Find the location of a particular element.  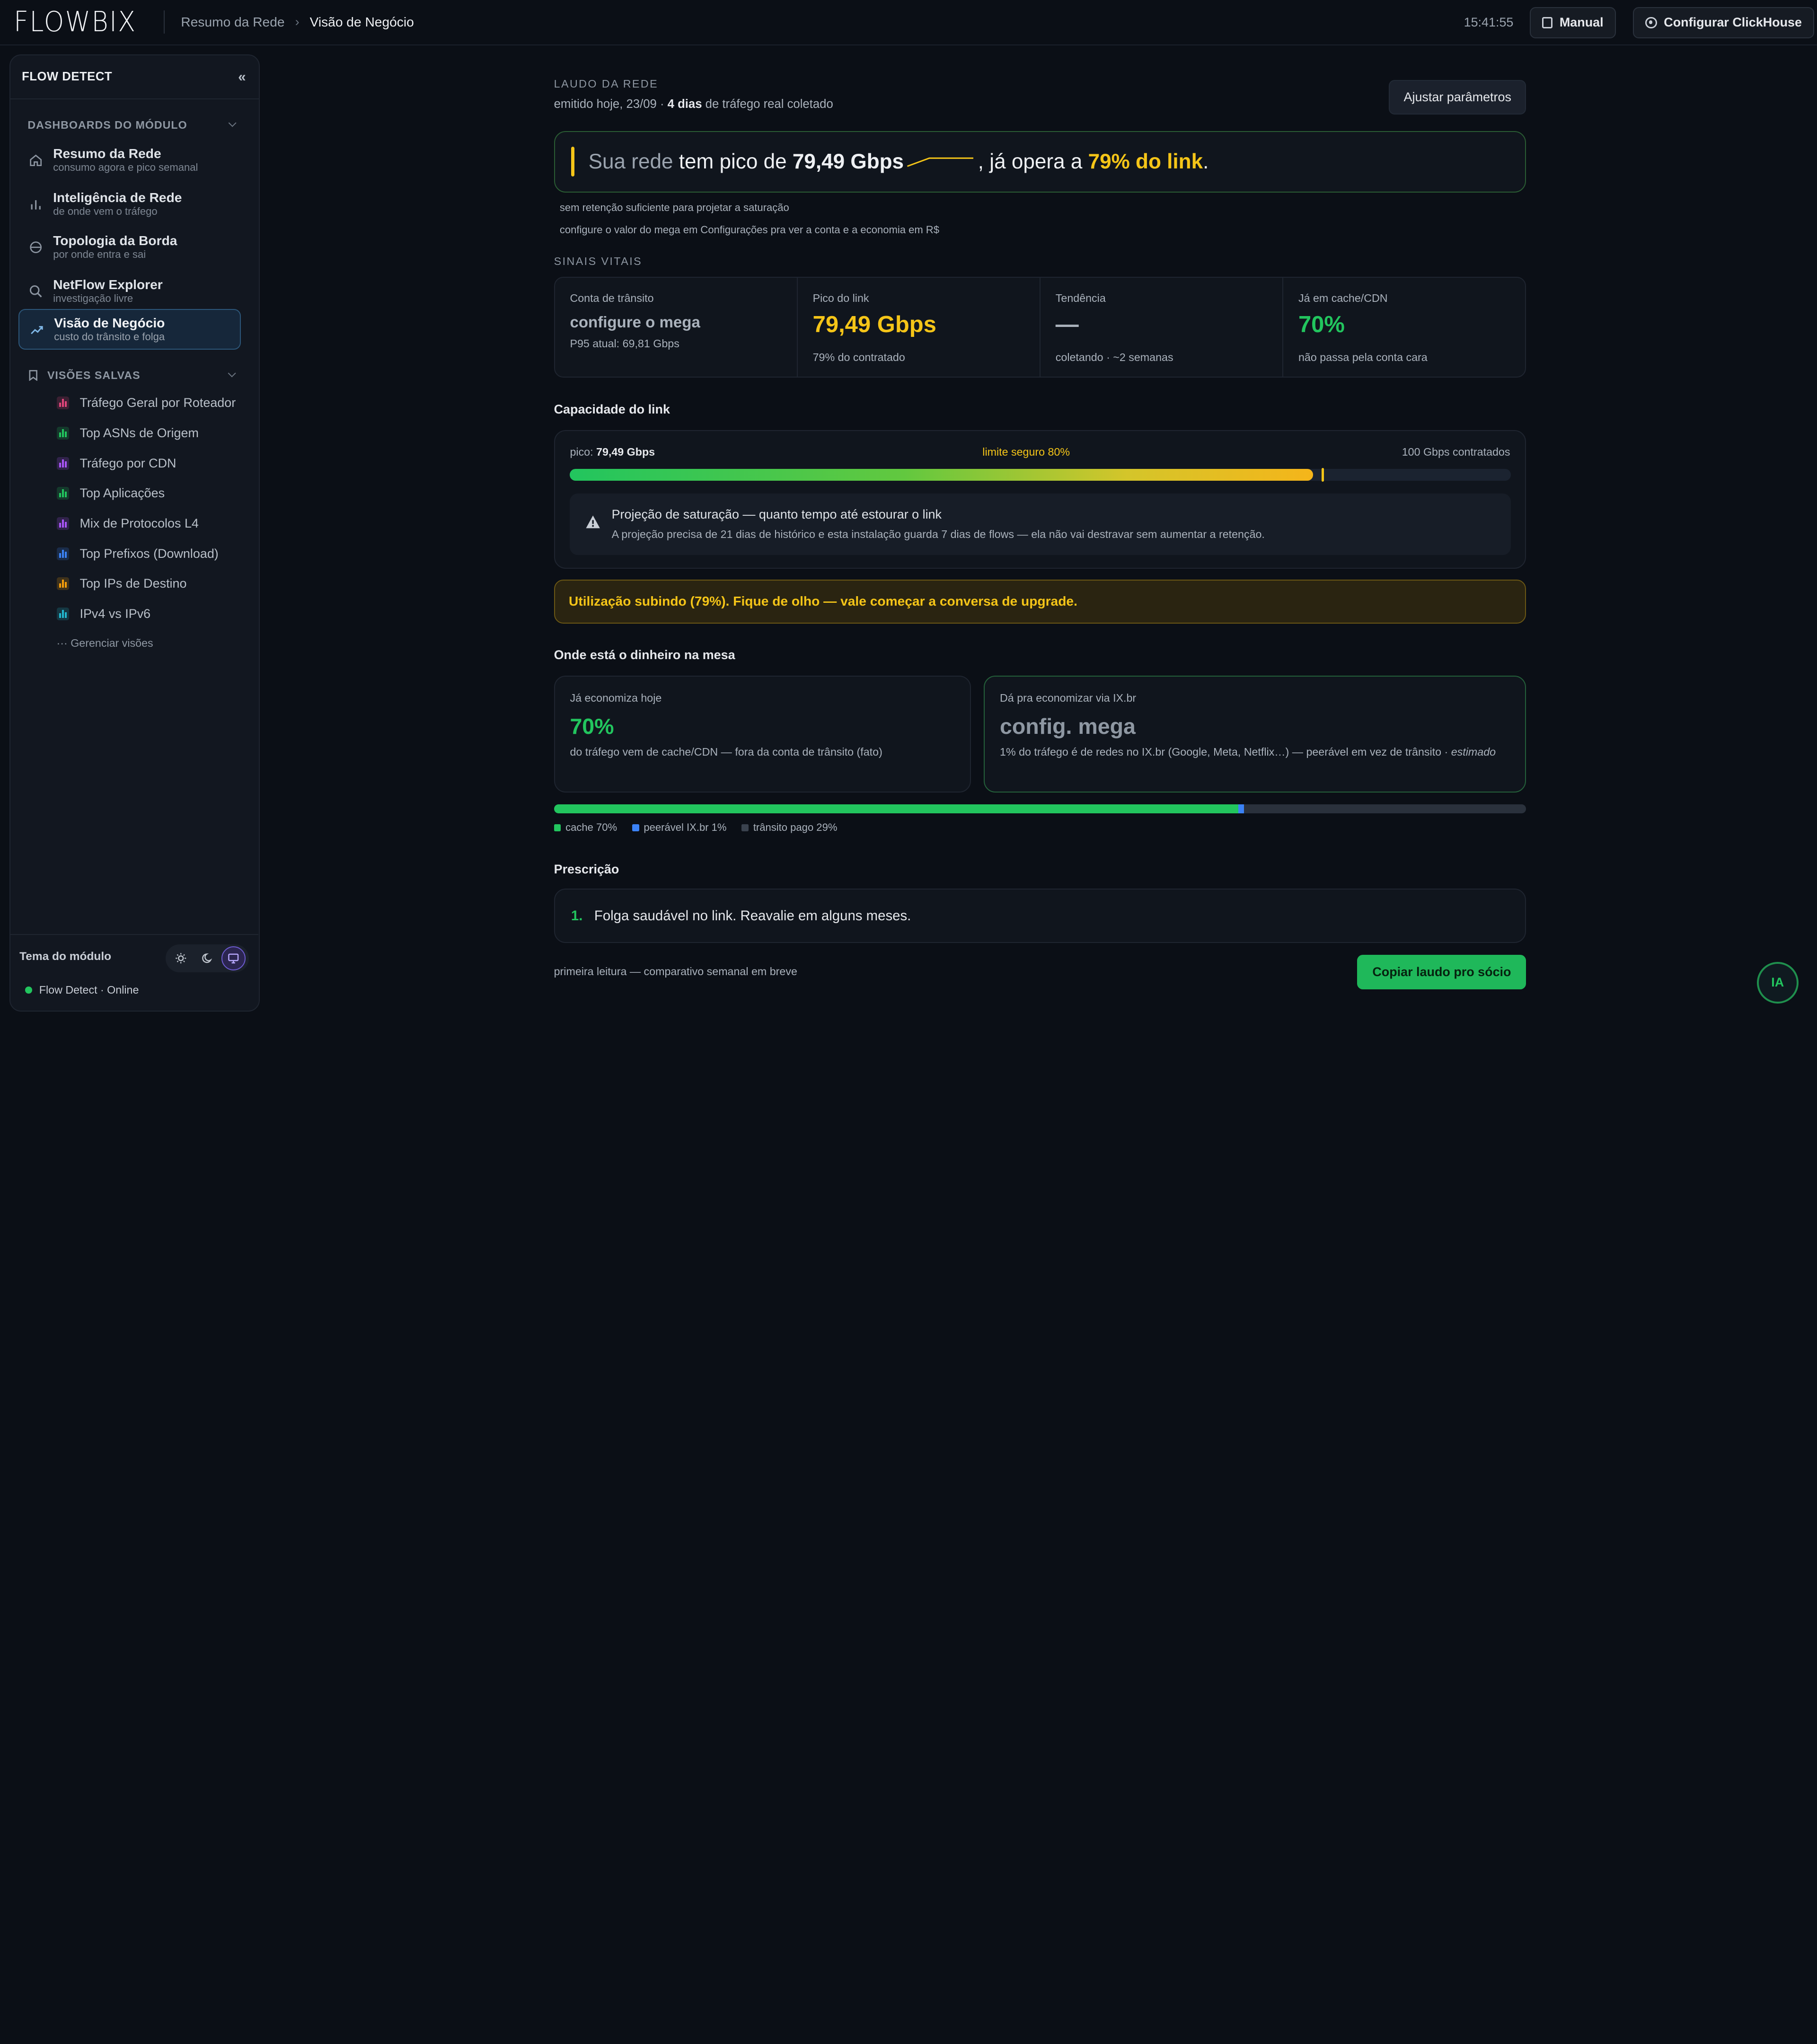

hero-accent-bar is located at coordinates (573, 161).